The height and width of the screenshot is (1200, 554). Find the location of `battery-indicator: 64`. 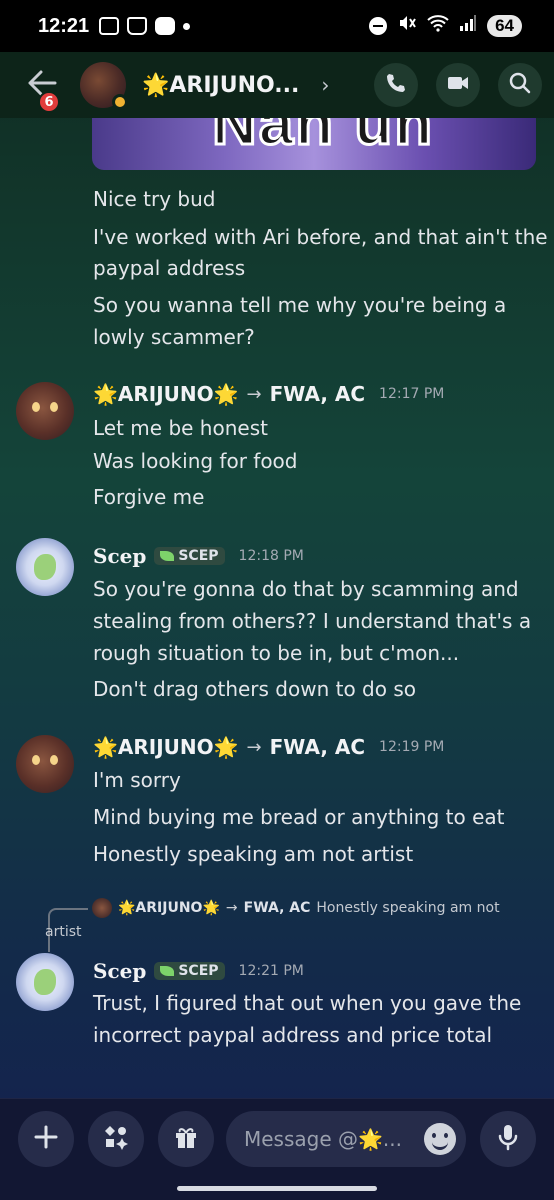

battery-indicator: 64 is located at coordinates (504, 26).